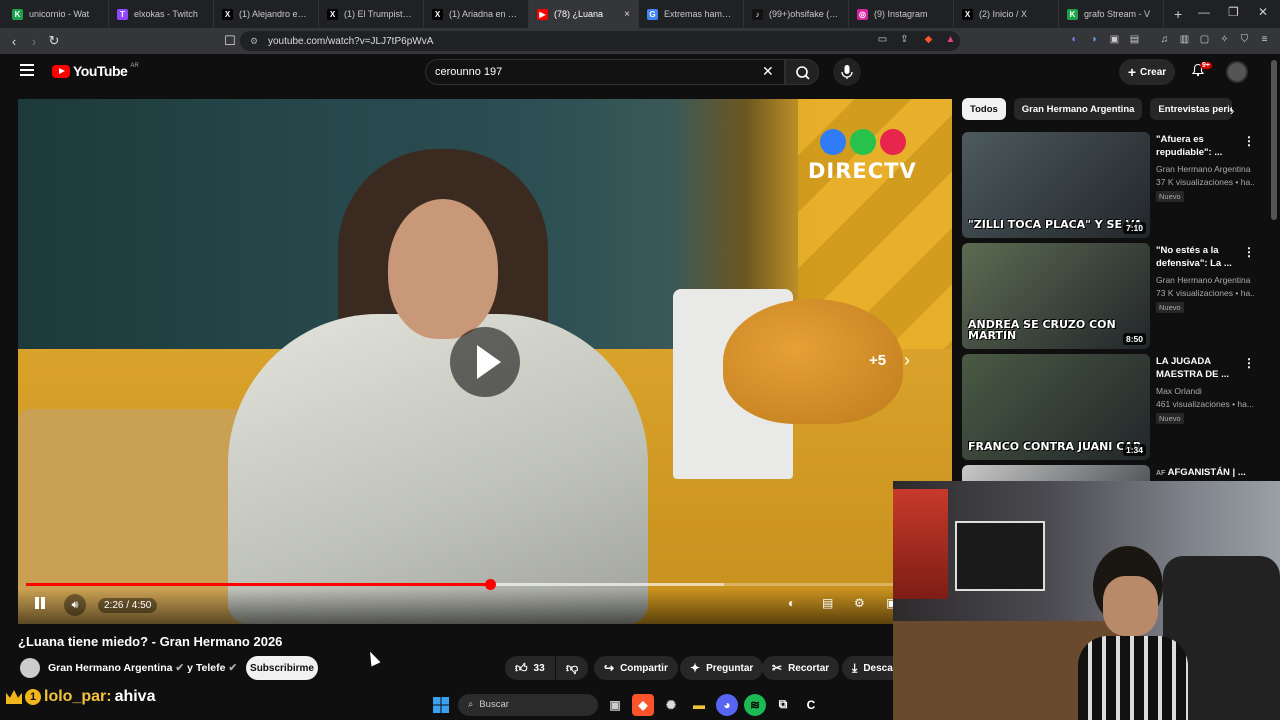 The image size is (1280, 720). I want to click on close-tab-icon: ×, so click(627, 14).